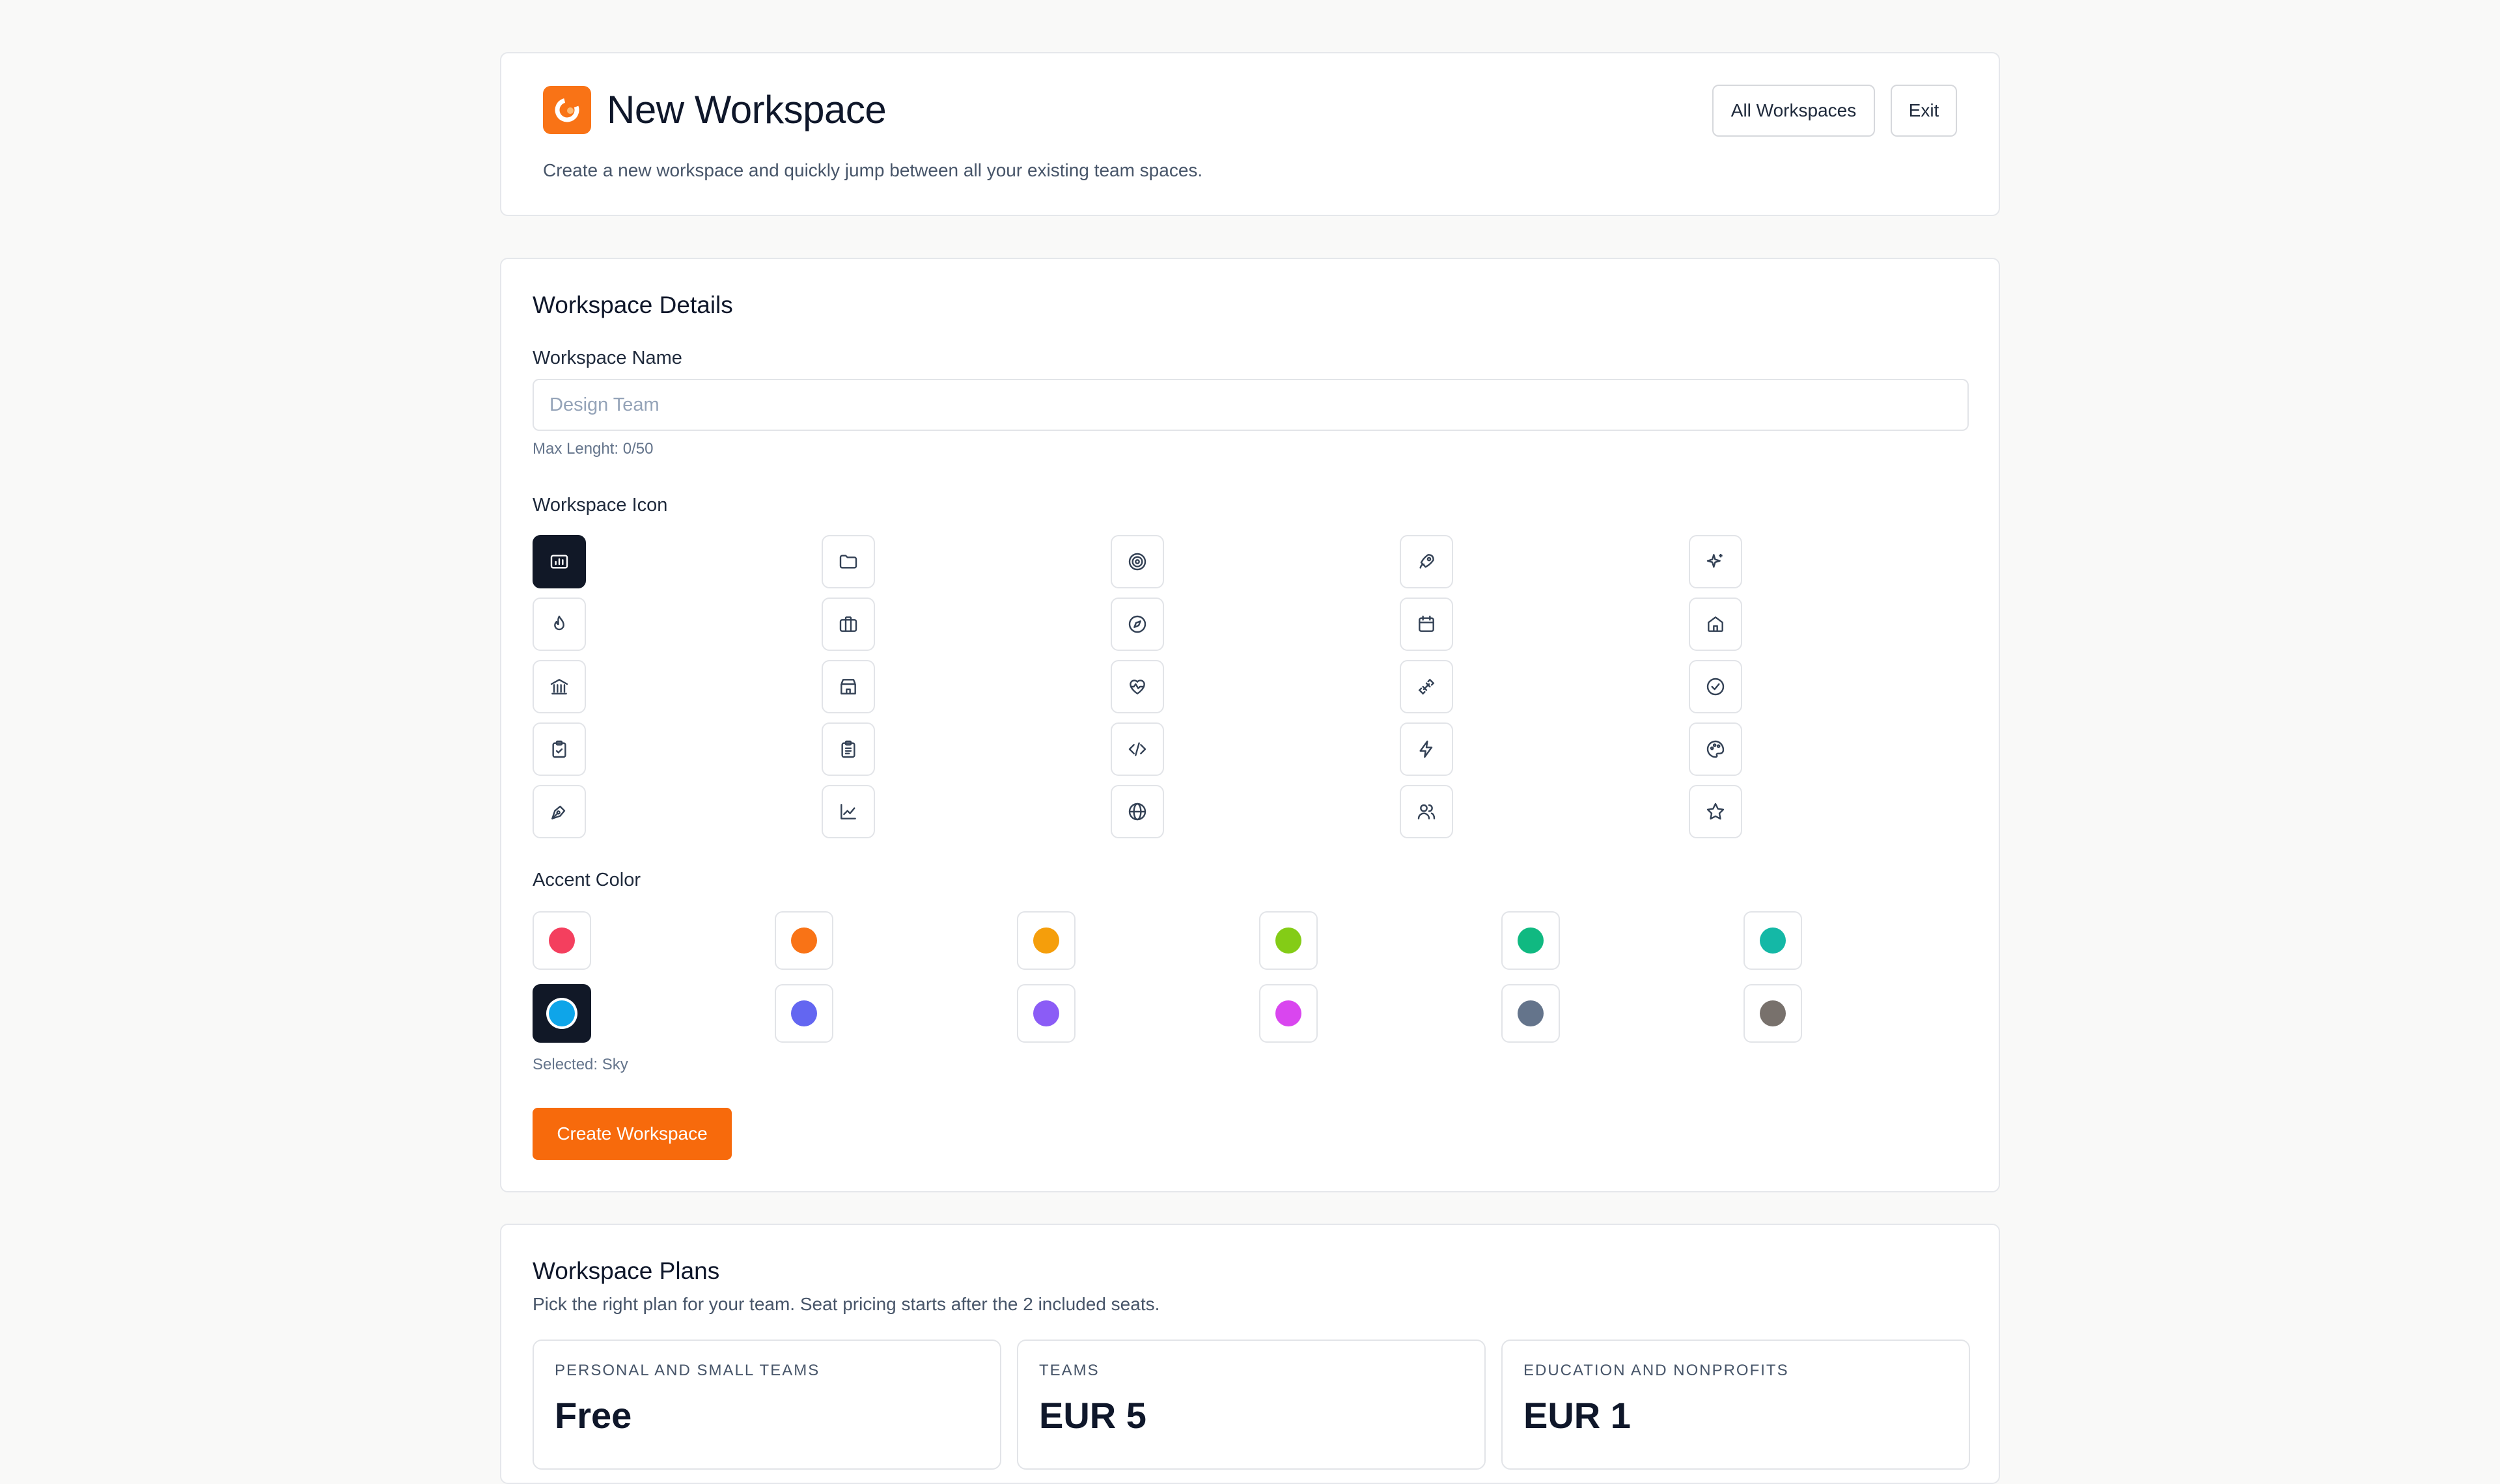 The height and width of the screenshot is (1484, 2500). Describe the element at coordinates (593, 1415) in the screenshot. I see `plan-price: Free` at that location.